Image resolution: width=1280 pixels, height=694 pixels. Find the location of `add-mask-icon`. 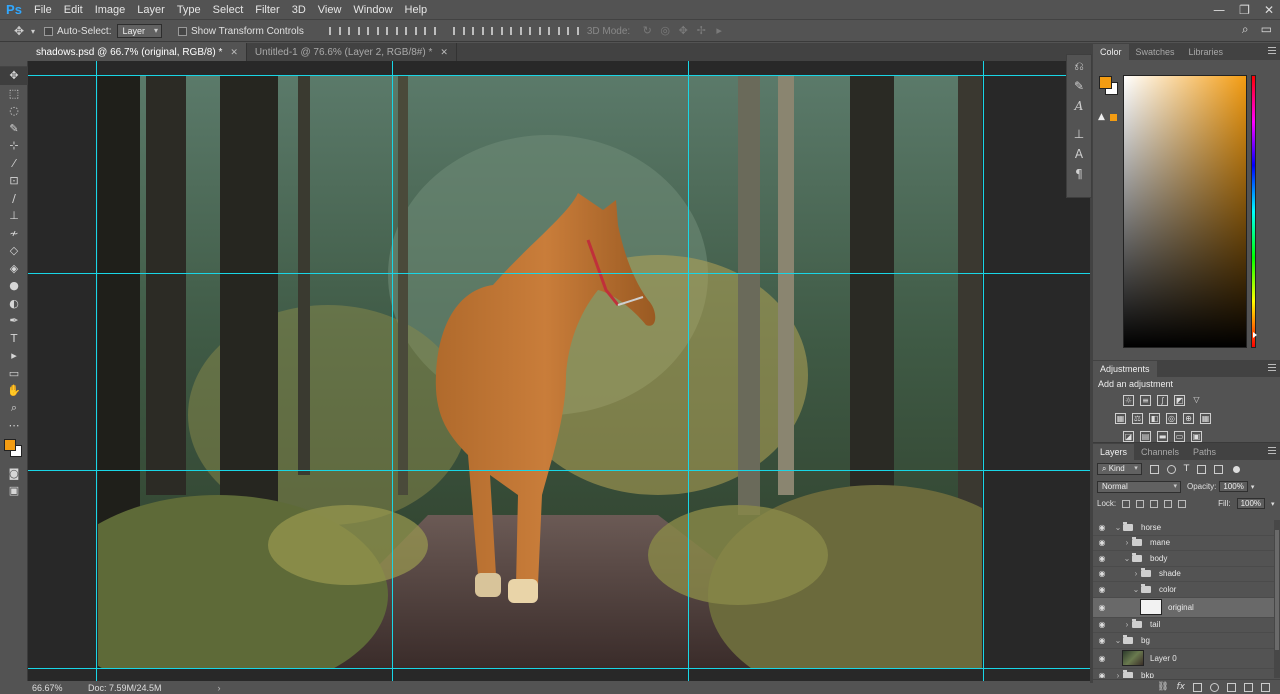

add-mask-icon is located at coordinates (1197, 687).